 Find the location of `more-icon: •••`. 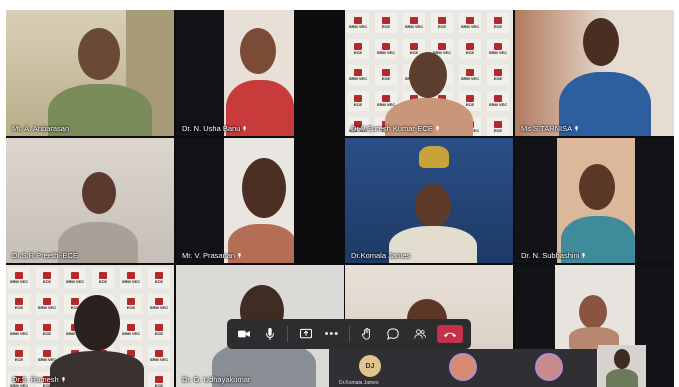

more-icon: ••• is located at coordinates (332, 334).